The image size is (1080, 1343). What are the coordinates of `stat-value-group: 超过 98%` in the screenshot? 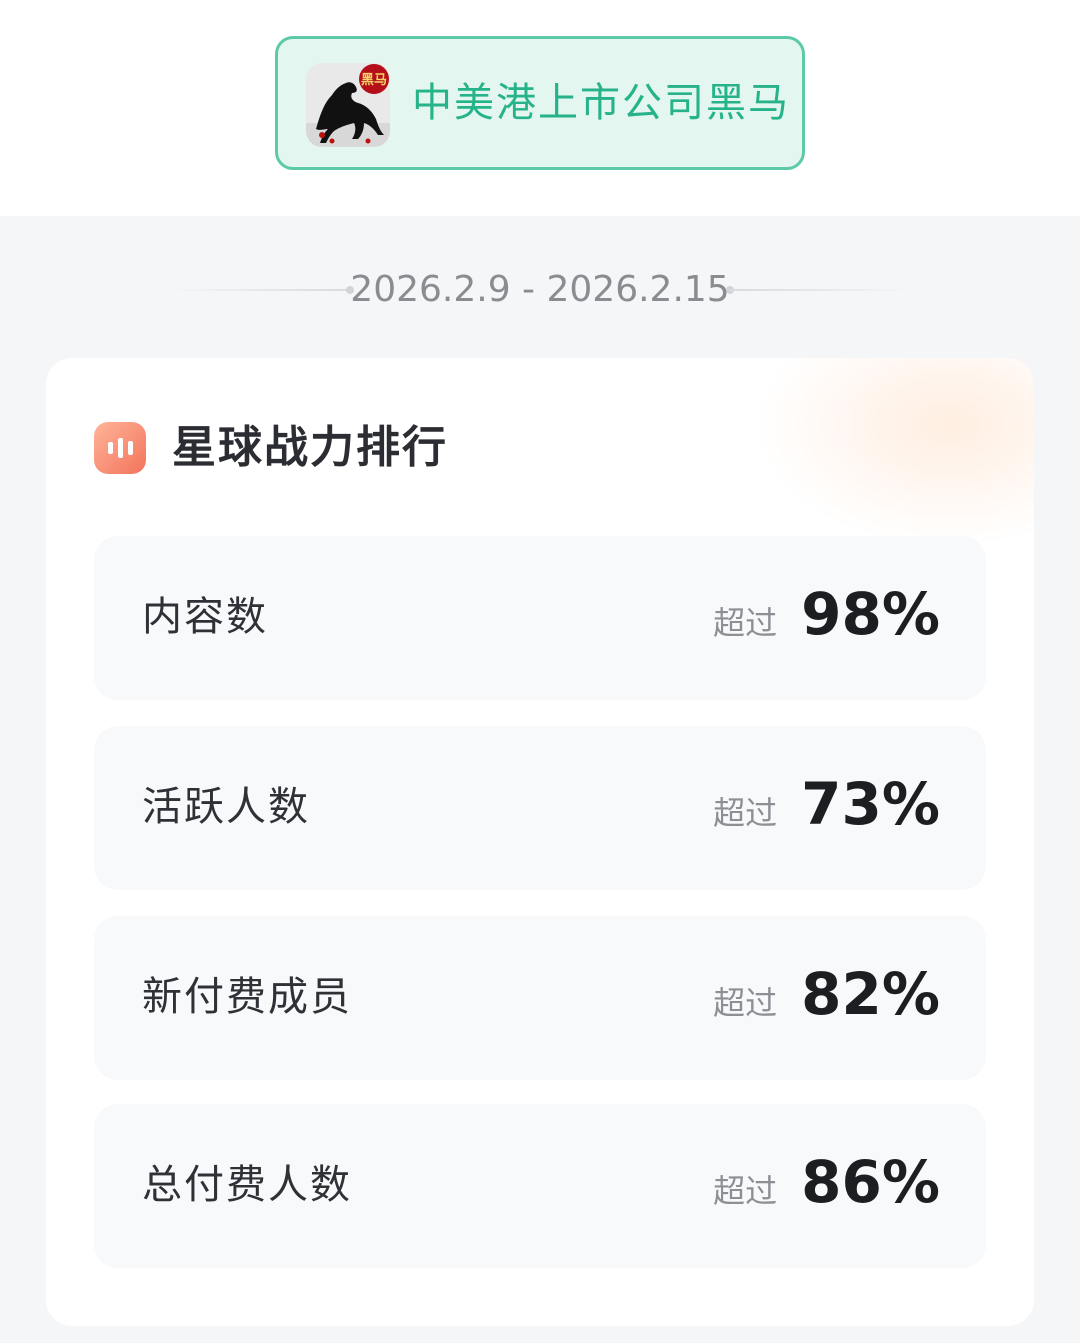 It's located at (826, 615).